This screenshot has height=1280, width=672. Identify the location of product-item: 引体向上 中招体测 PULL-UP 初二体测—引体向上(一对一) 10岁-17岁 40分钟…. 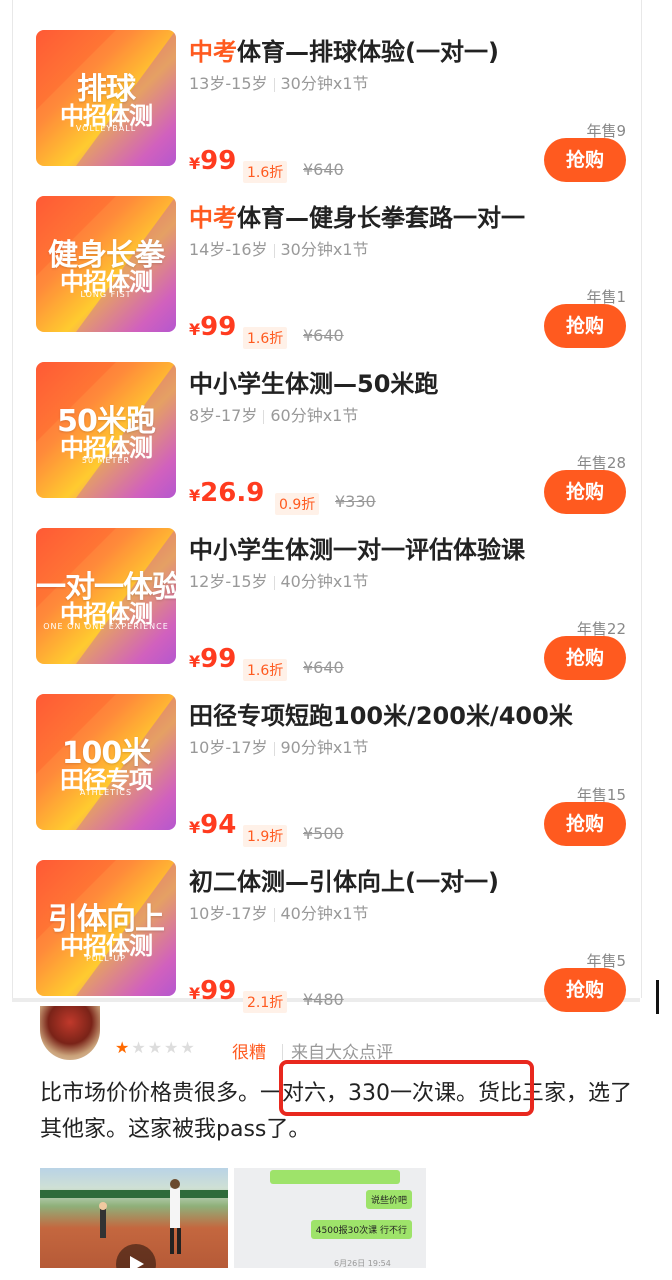
(329, 935).